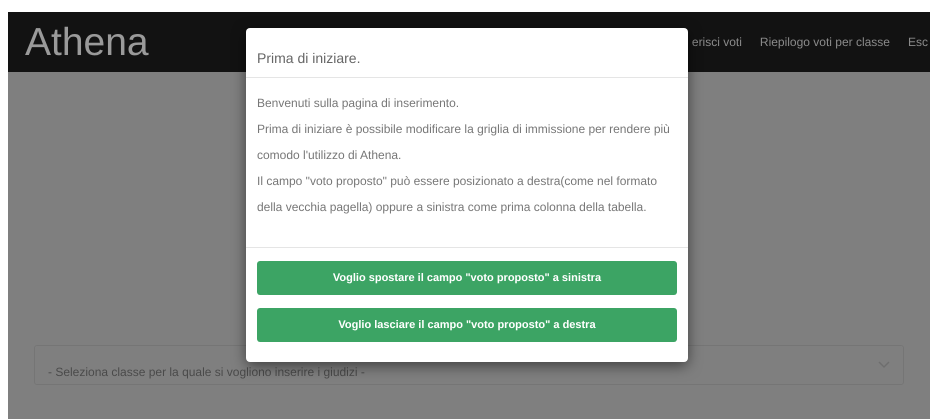 The width and height of the screenshot is (930, 419). I want to click on modal-text: Prima di iniziare è possibile modificare la griglia di immissione per rendere più comodo l'utilizzo di Athena., so click(464, 142).